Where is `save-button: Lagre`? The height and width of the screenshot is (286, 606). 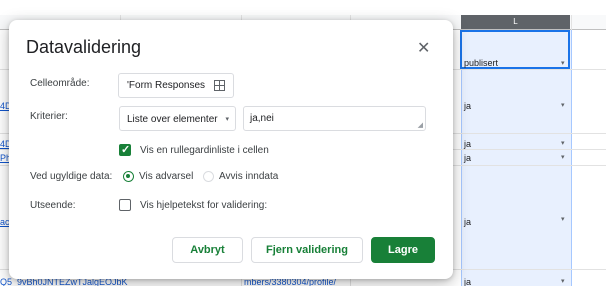 save-button: Lagre is located at coordinates (403, 250).